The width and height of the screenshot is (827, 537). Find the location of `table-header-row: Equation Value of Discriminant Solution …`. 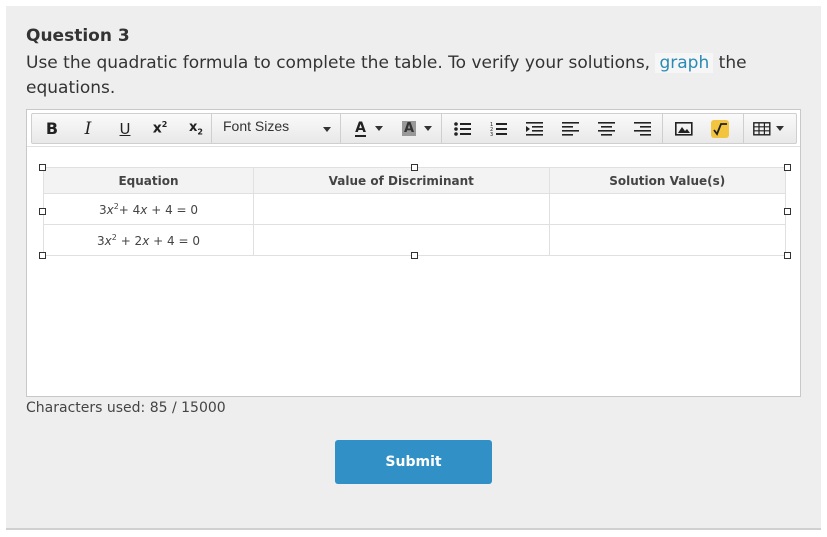

table-header-row: Equation Value of Discriminant Solution … is located at coordinates (415, 180).